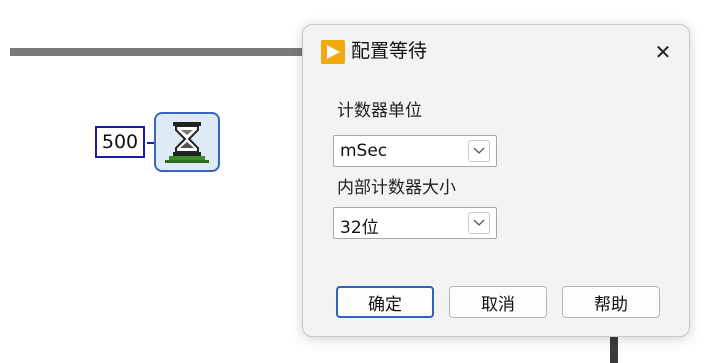 The width and height of the screenshot is (723, 363). I want to click on numeric-constant: 500, so click(120, 142).